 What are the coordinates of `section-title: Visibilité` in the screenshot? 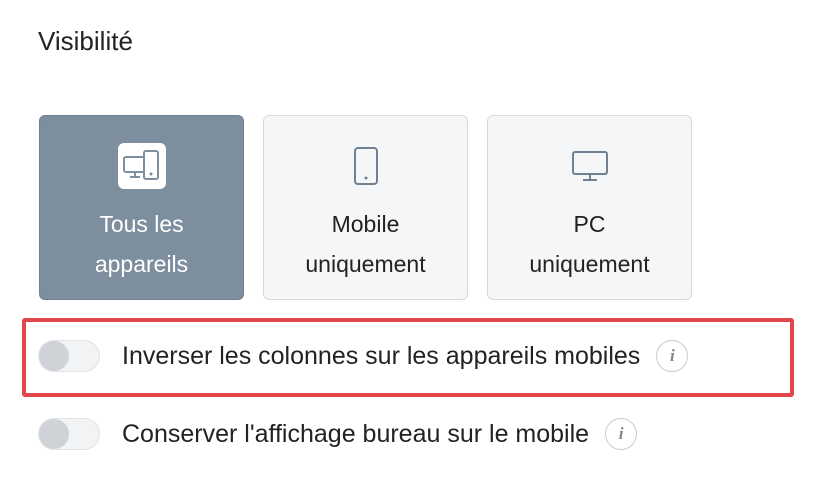 It's located at (85, 41).